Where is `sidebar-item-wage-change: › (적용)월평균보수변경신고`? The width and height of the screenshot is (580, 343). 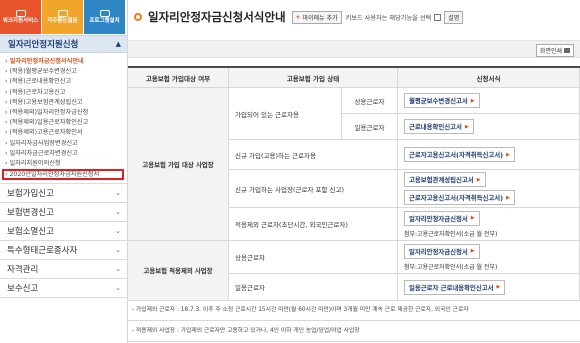 sidebar-item-wage-change: › (적용)월평균보수변경신고 is located at coordinates (64, 72).